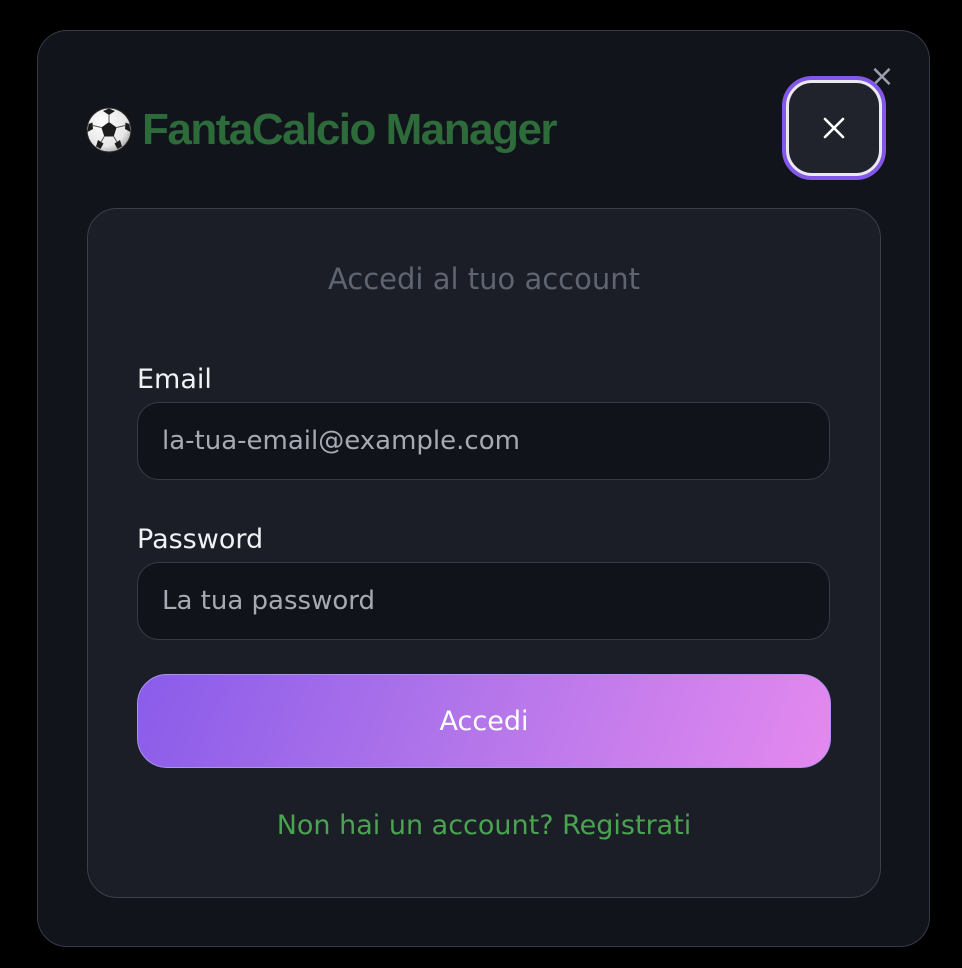 The image size is (962, 968). I want to click on email-label: Email, so click(174, 379).